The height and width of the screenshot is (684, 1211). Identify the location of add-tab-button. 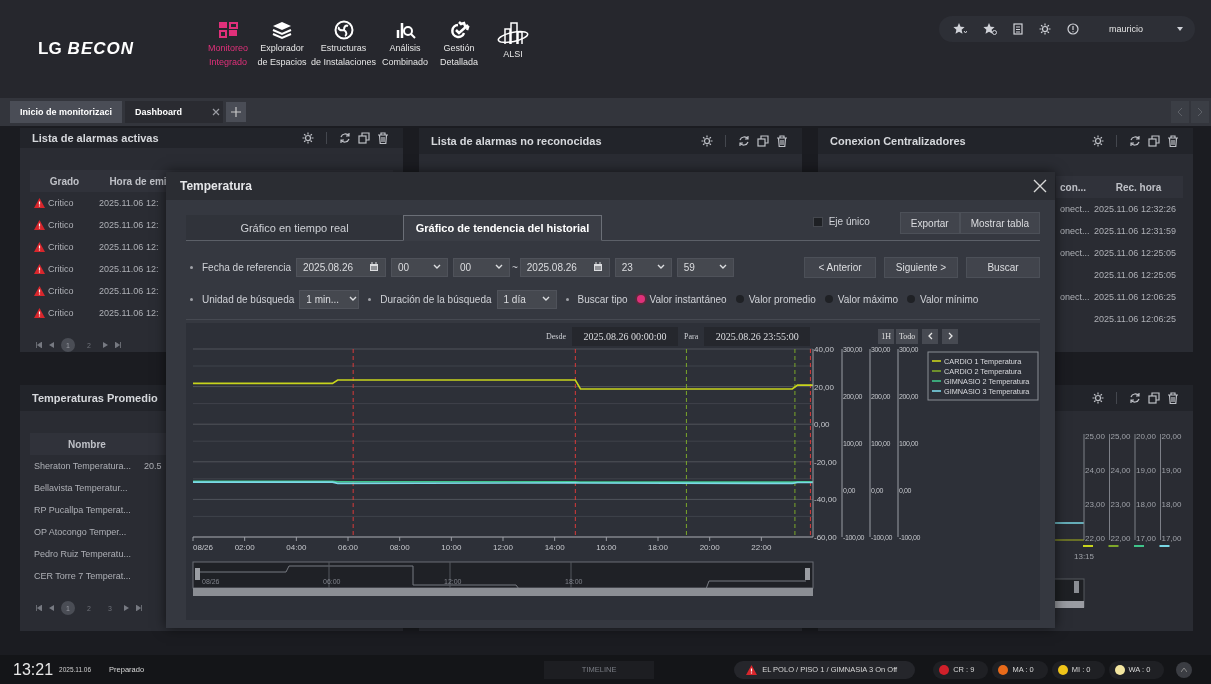
(236, 112).